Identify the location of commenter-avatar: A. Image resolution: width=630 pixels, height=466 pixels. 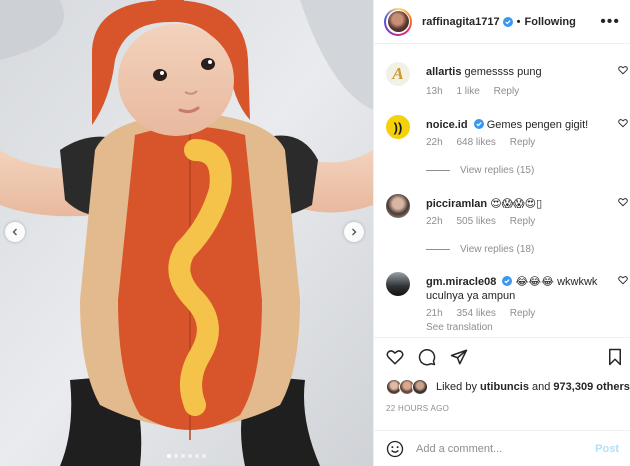
(398, 74).